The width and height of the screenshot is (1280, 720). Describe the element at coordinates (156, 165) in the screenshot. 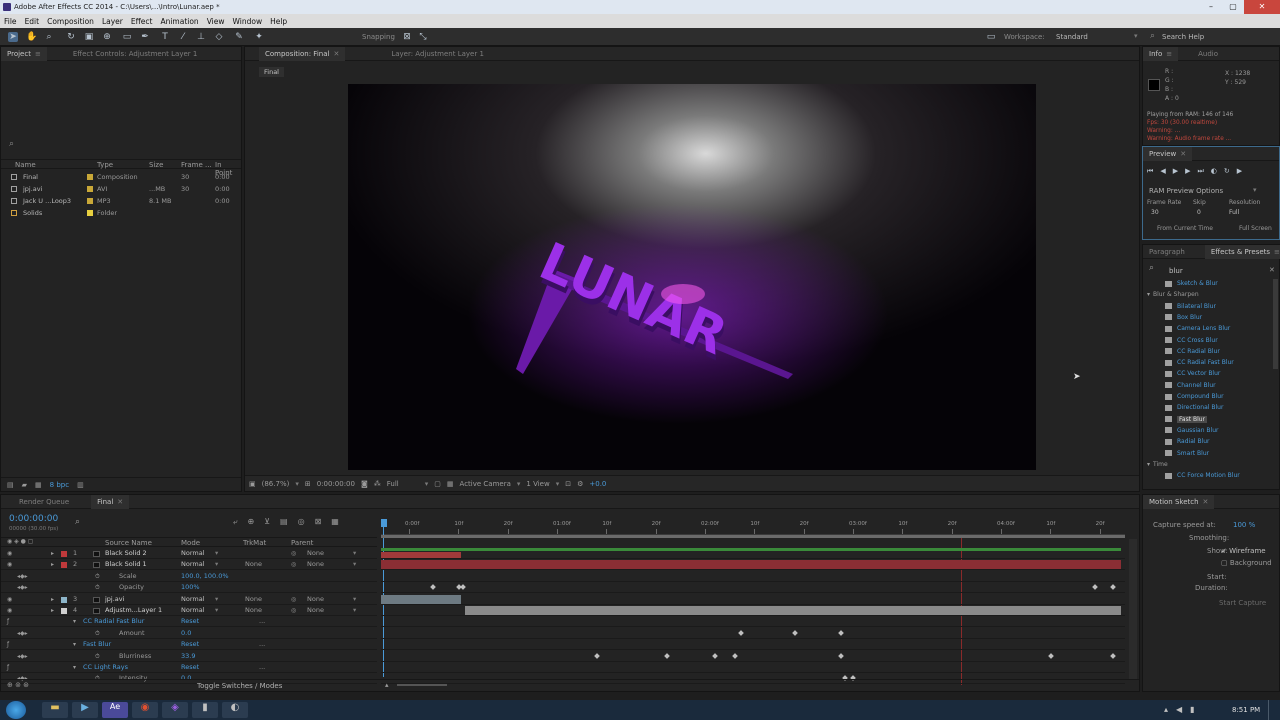

I see `col-size: Size` at that location.